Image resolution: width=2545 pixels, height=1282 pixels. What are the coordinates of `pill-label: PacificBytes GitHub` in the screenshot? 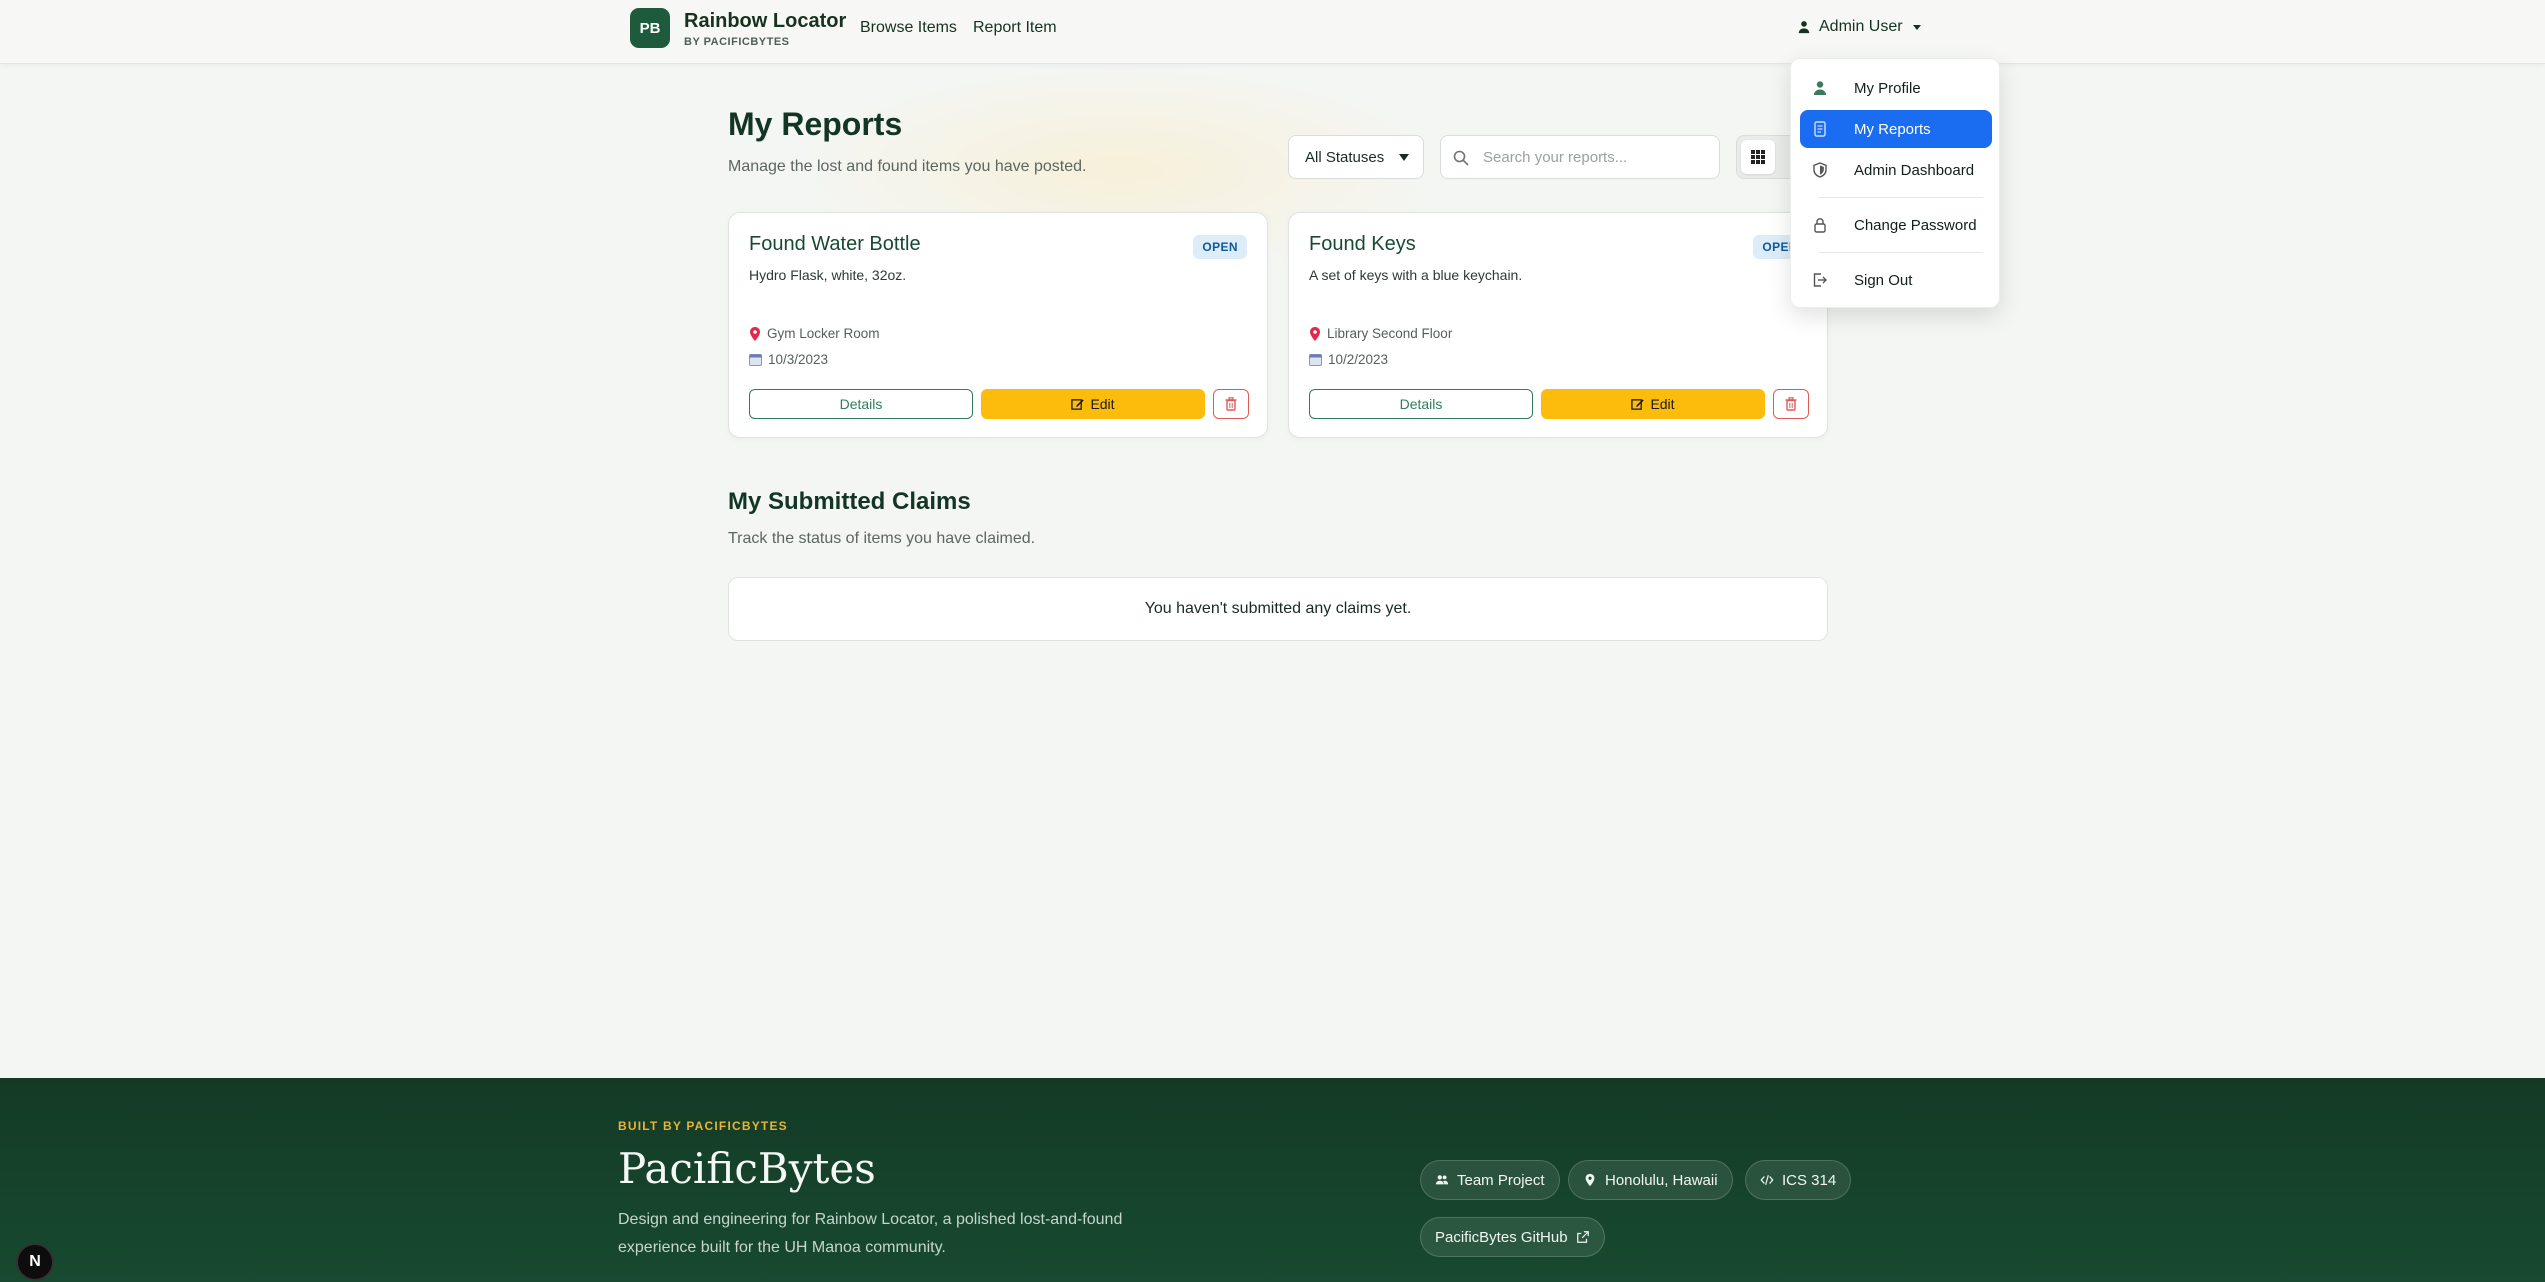 It's located at (1501, 1237).